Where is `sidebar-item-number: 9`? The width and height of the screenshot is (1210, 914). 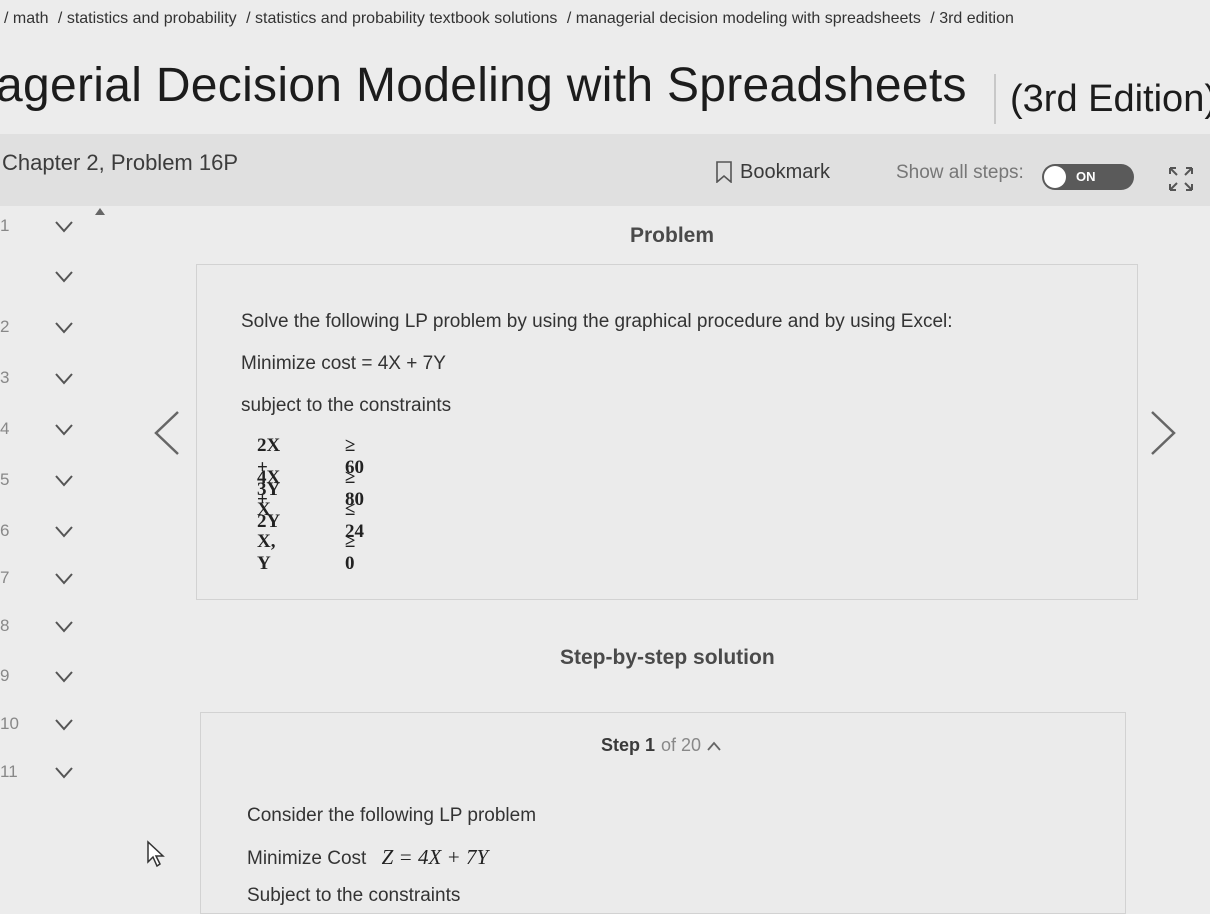 sidebar-item-number: 9 is located at coordinates (5, 675).